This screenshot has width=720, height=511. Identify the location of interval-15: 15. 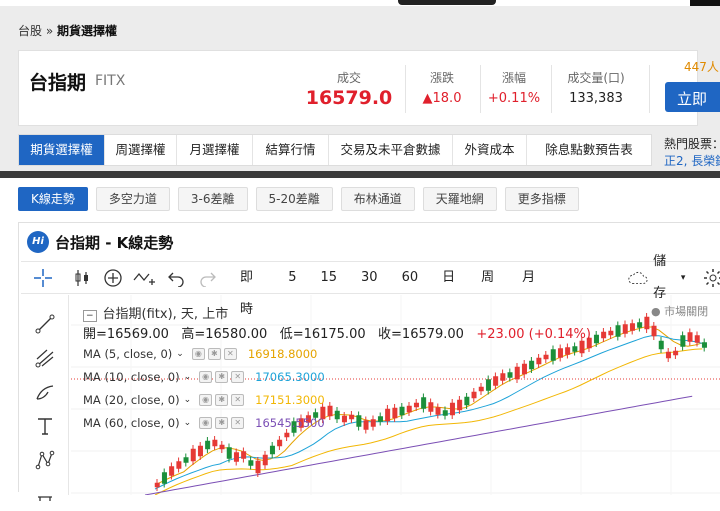
(328, 278).